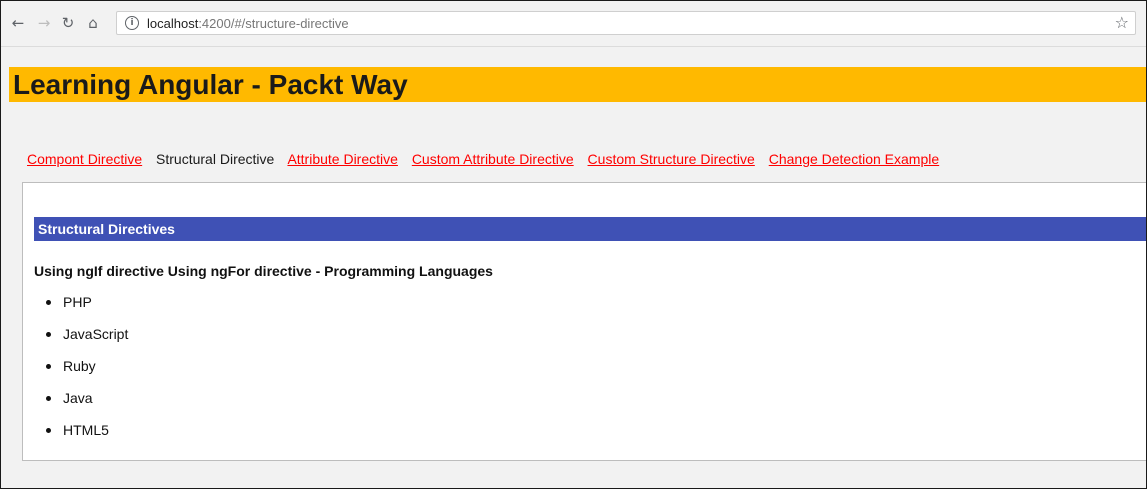  I want to click on list-item: Java, so click(81, 398).